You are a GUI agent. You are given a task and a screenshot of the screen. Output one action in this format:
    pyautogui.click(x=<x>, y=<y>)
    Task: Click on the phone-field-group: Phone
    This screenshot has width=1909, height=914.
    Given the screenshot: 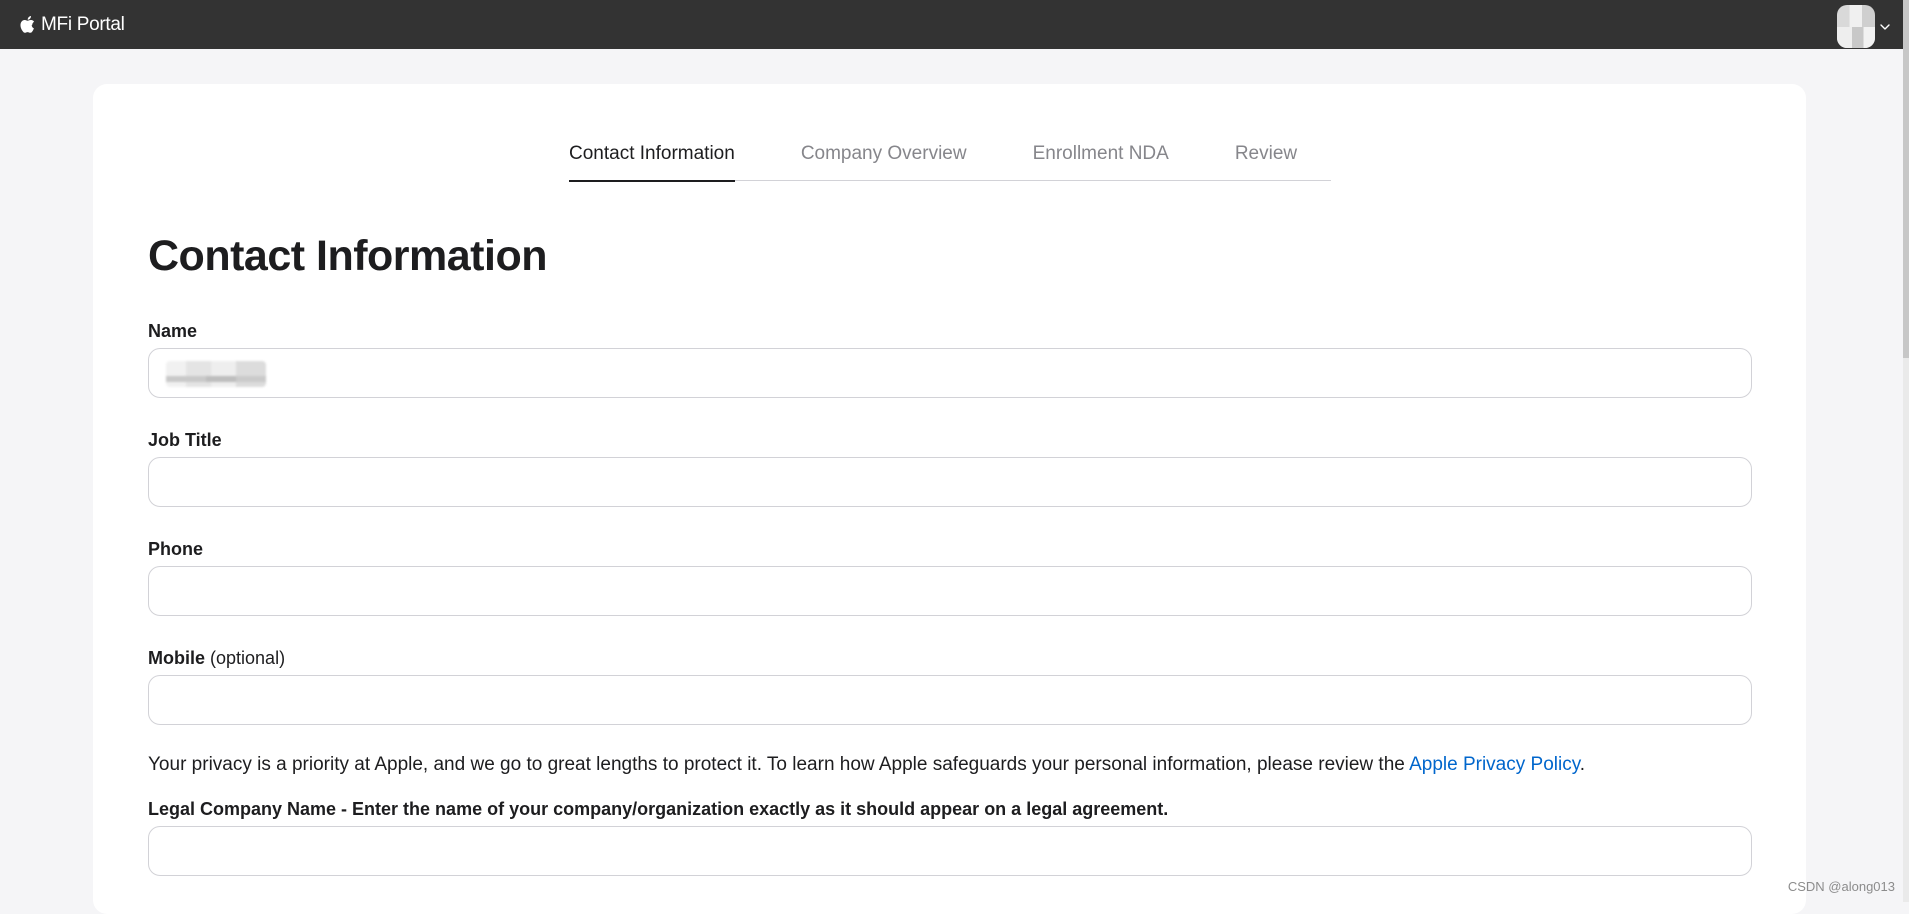 What is the action you would take?
    pyautogui.click(x=950, y=577)
    